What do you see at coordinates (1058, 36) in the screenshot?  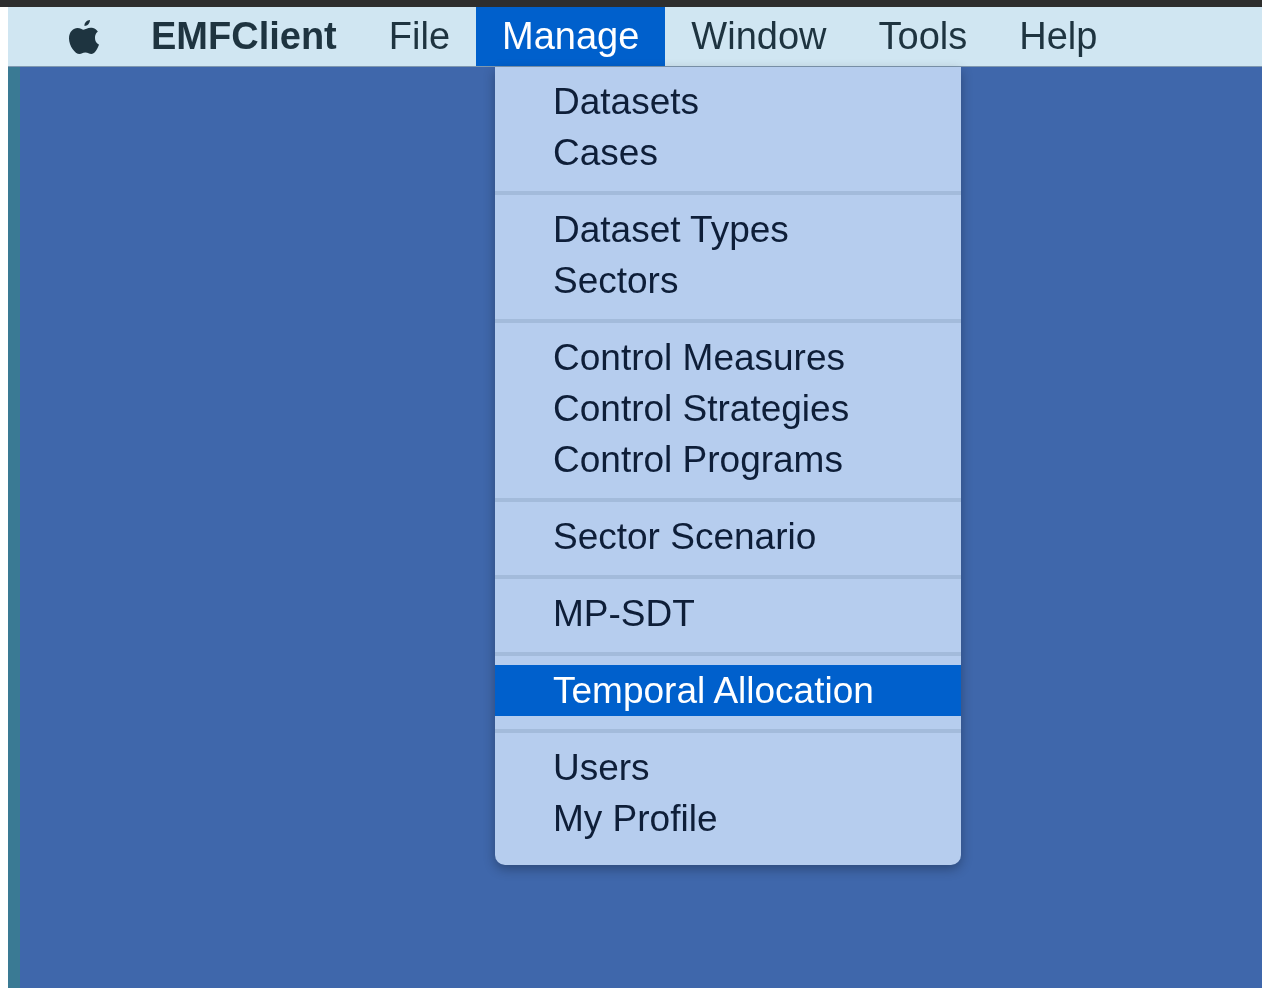 I see `menu-title: Help` at bounding box center [1058, 36].